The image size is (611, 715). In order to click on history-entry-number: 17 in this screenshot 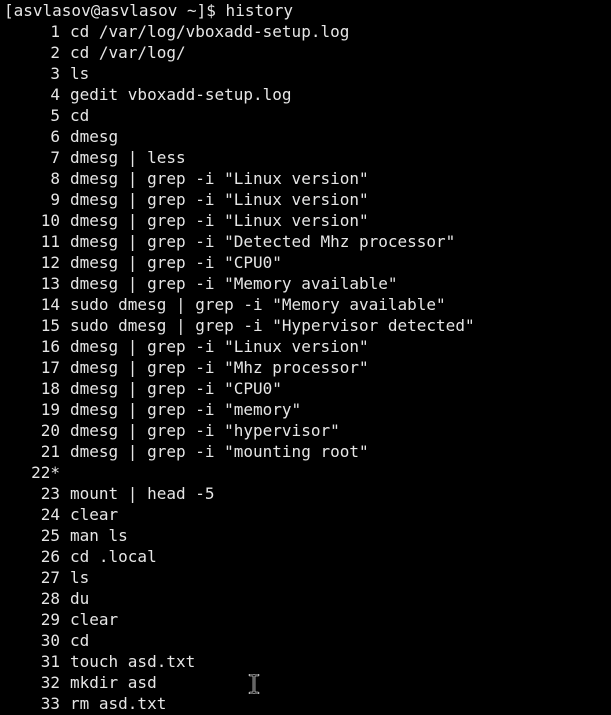, I will do `click(50, 367)`.